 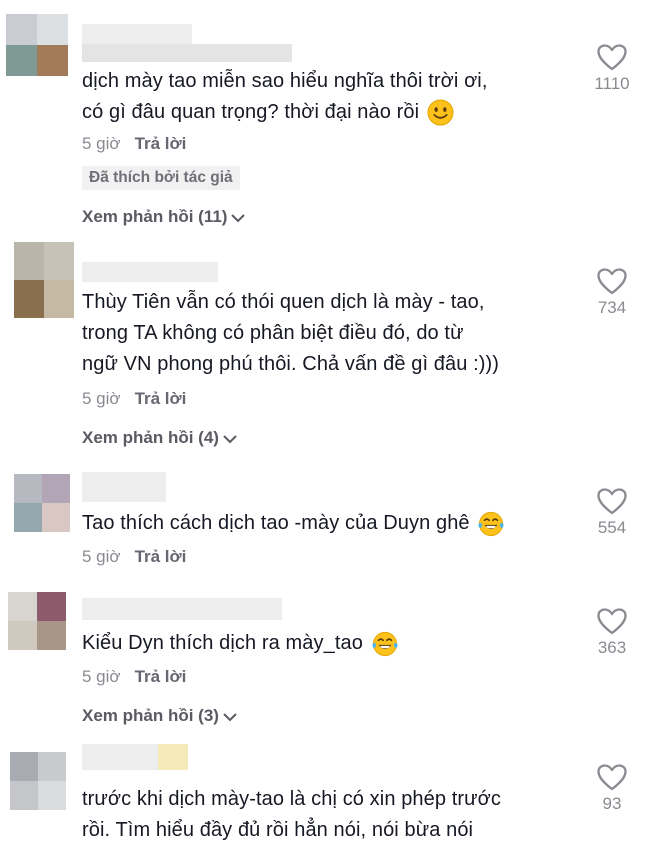 I want to click on comment-text-line: có gì đâu quan trọng? thời đại nào rồi, so click(x=317, y=112).